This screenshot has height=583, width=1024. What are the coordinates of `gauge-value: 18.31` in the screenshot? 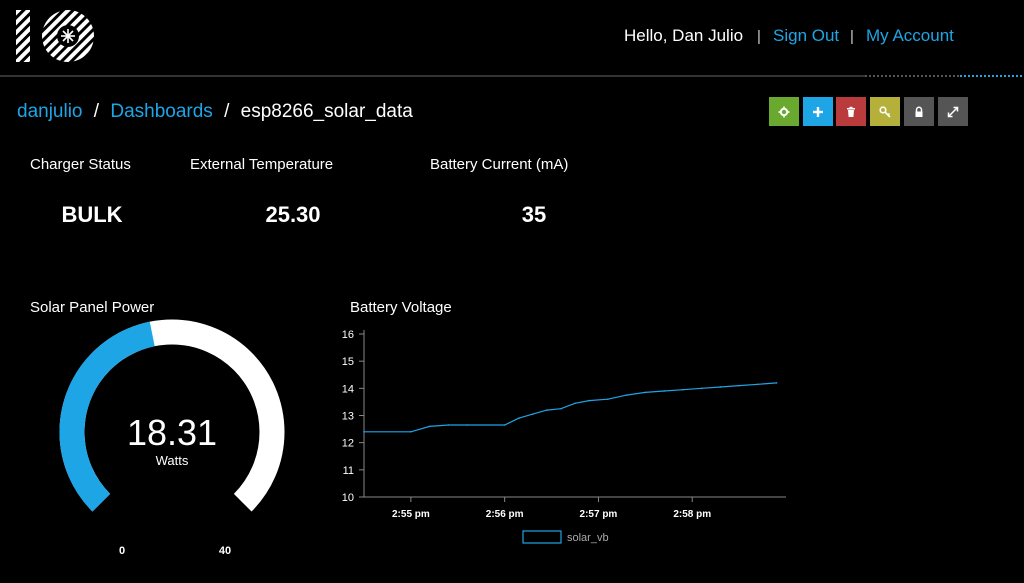 It's located at (172, 432).